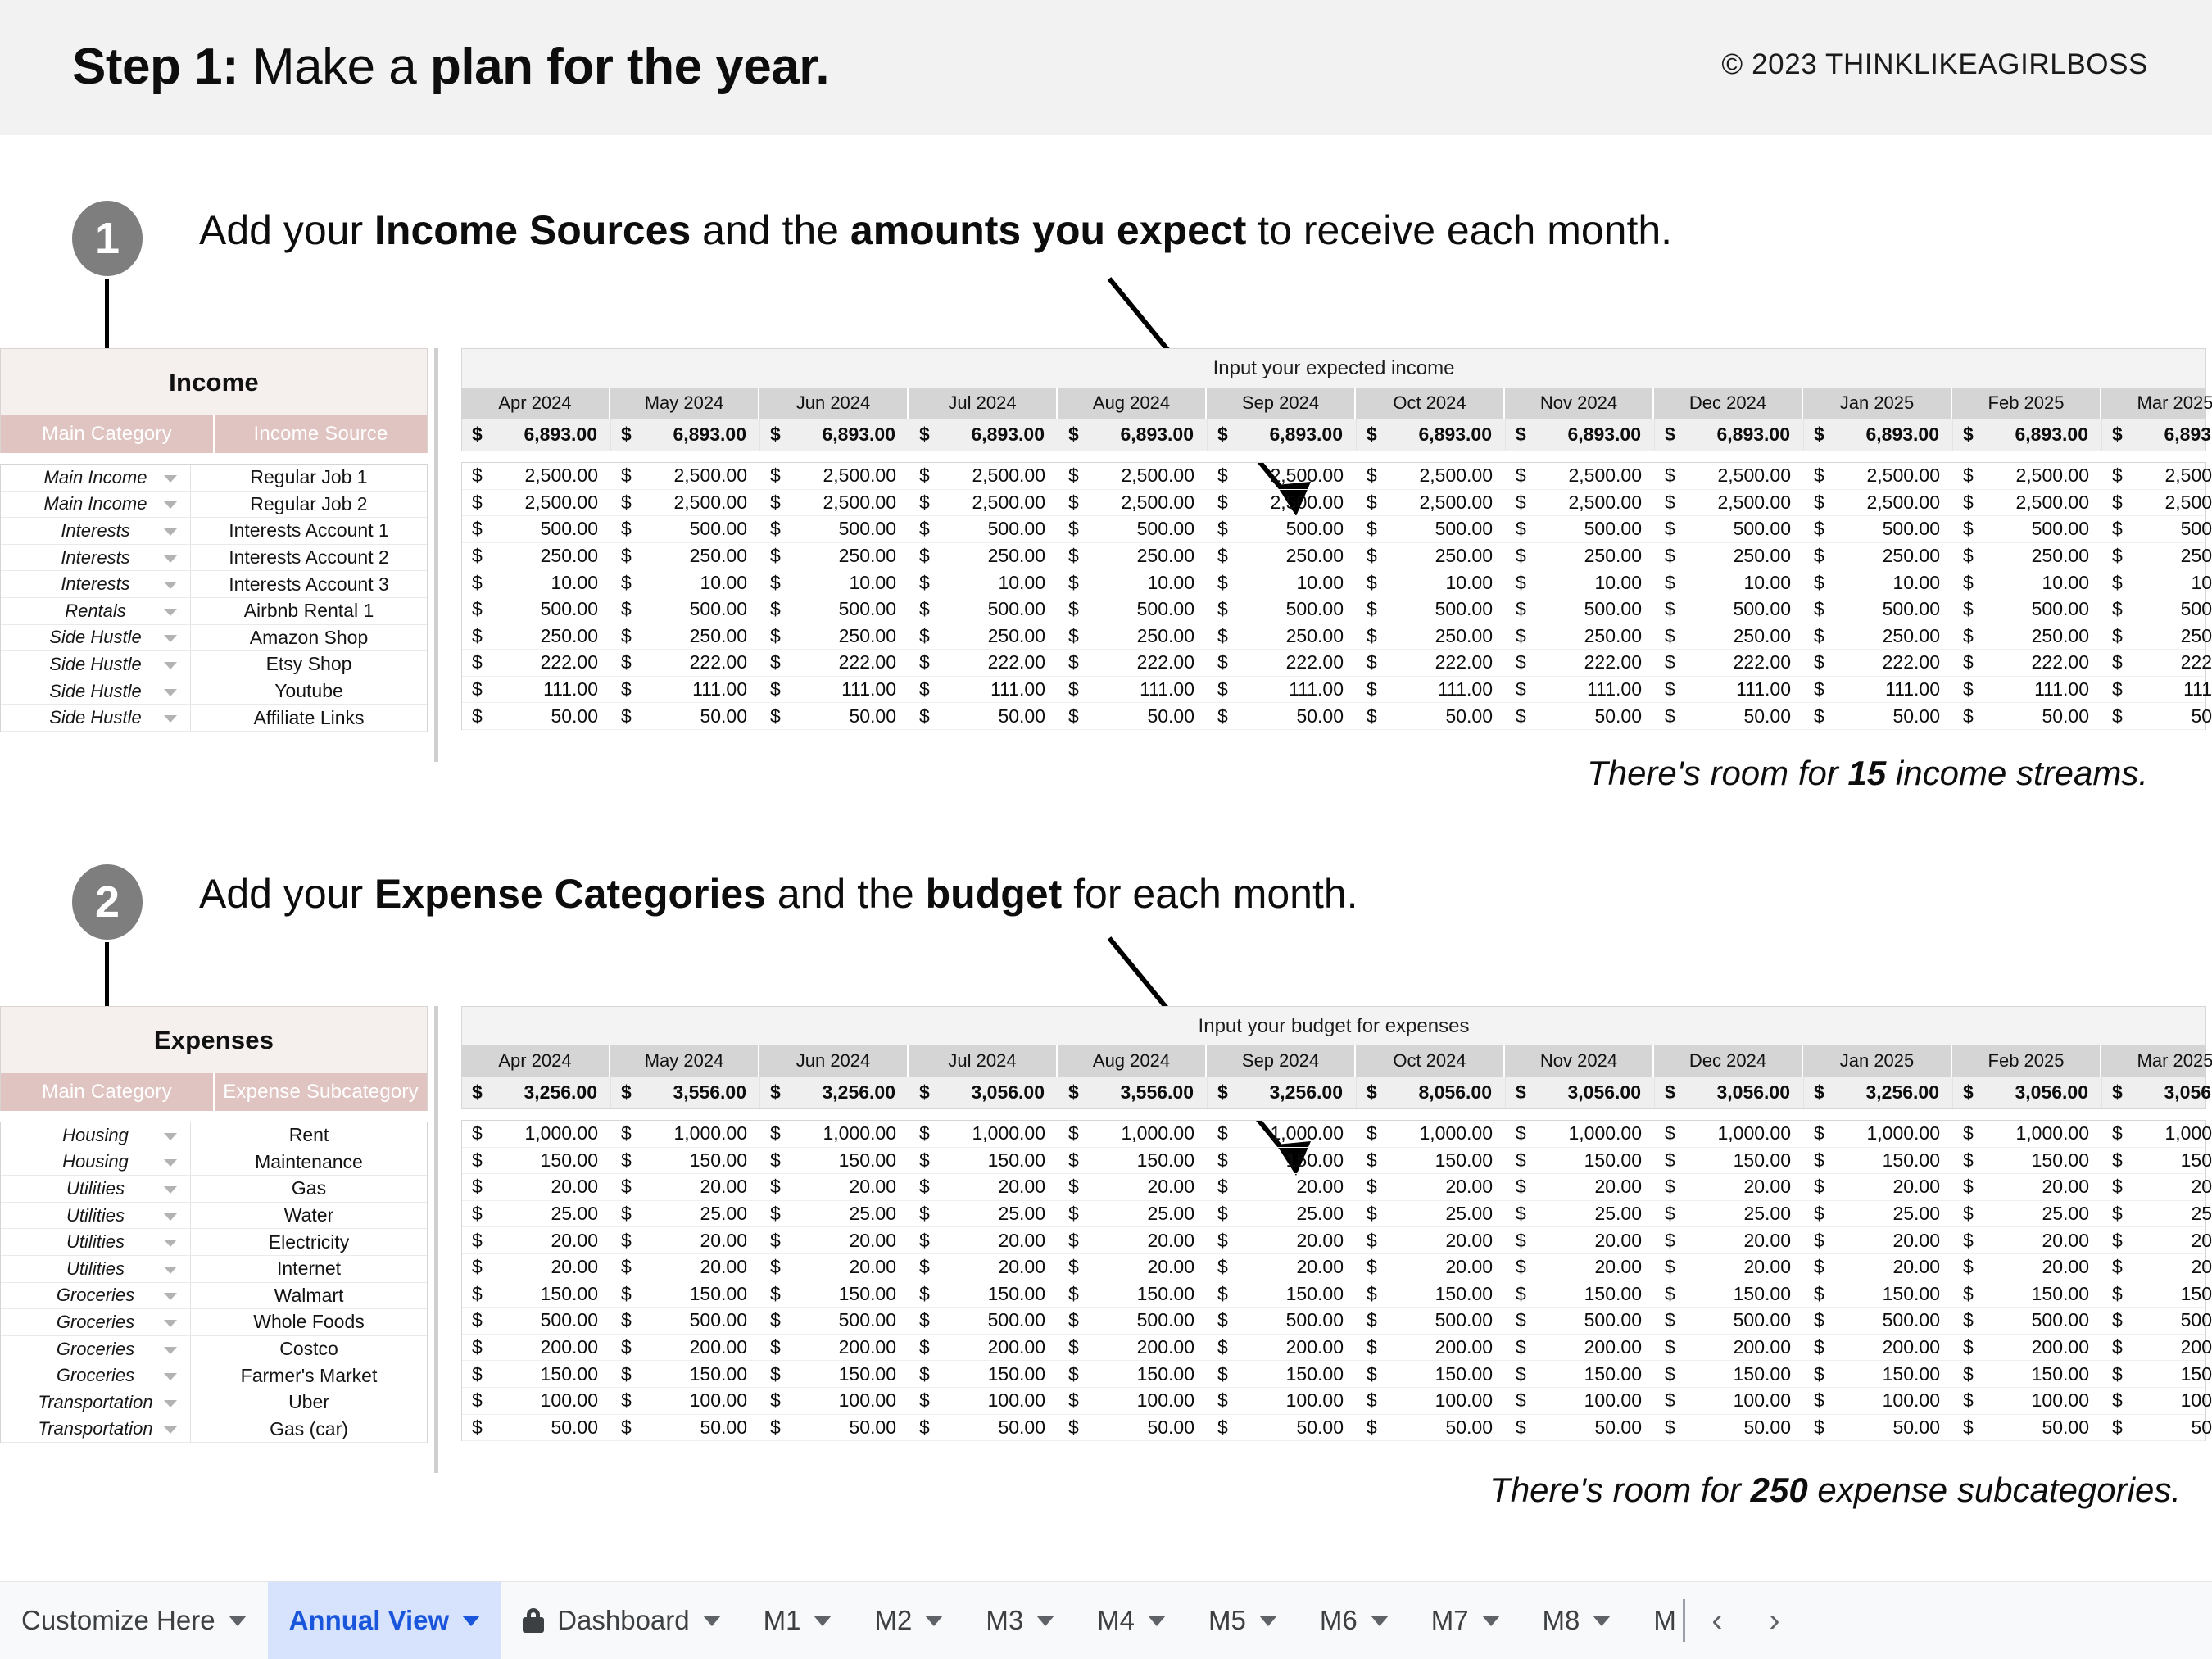  I want to click on monthly-total-cell: $3,556.00, so click(1133, 1092).